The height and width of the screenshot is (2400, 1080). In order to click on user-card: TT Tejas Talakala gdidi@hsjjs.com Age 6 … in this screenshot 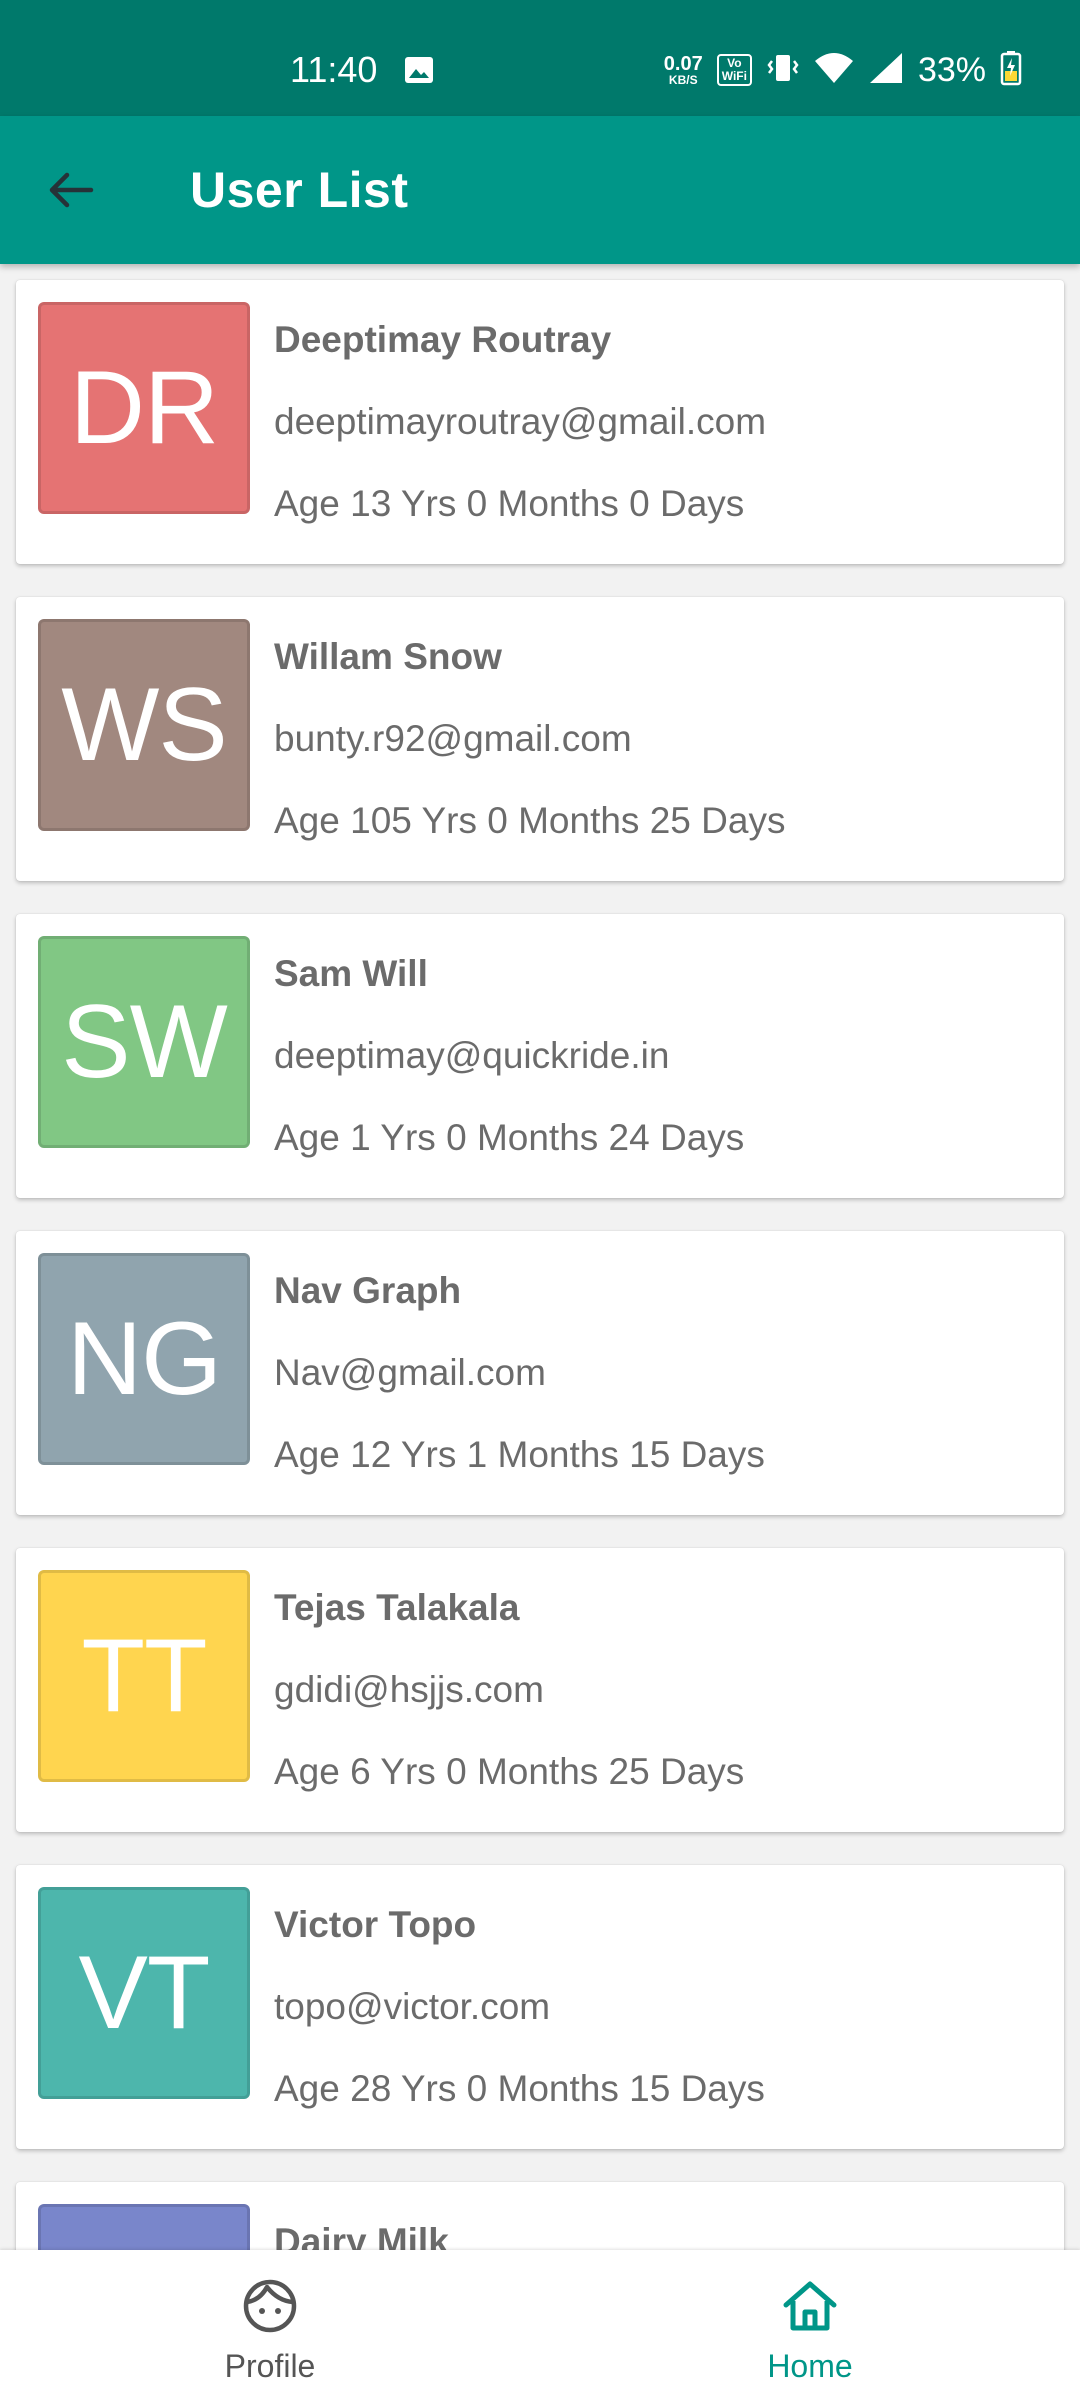, I will do `click(540, 1690)`.